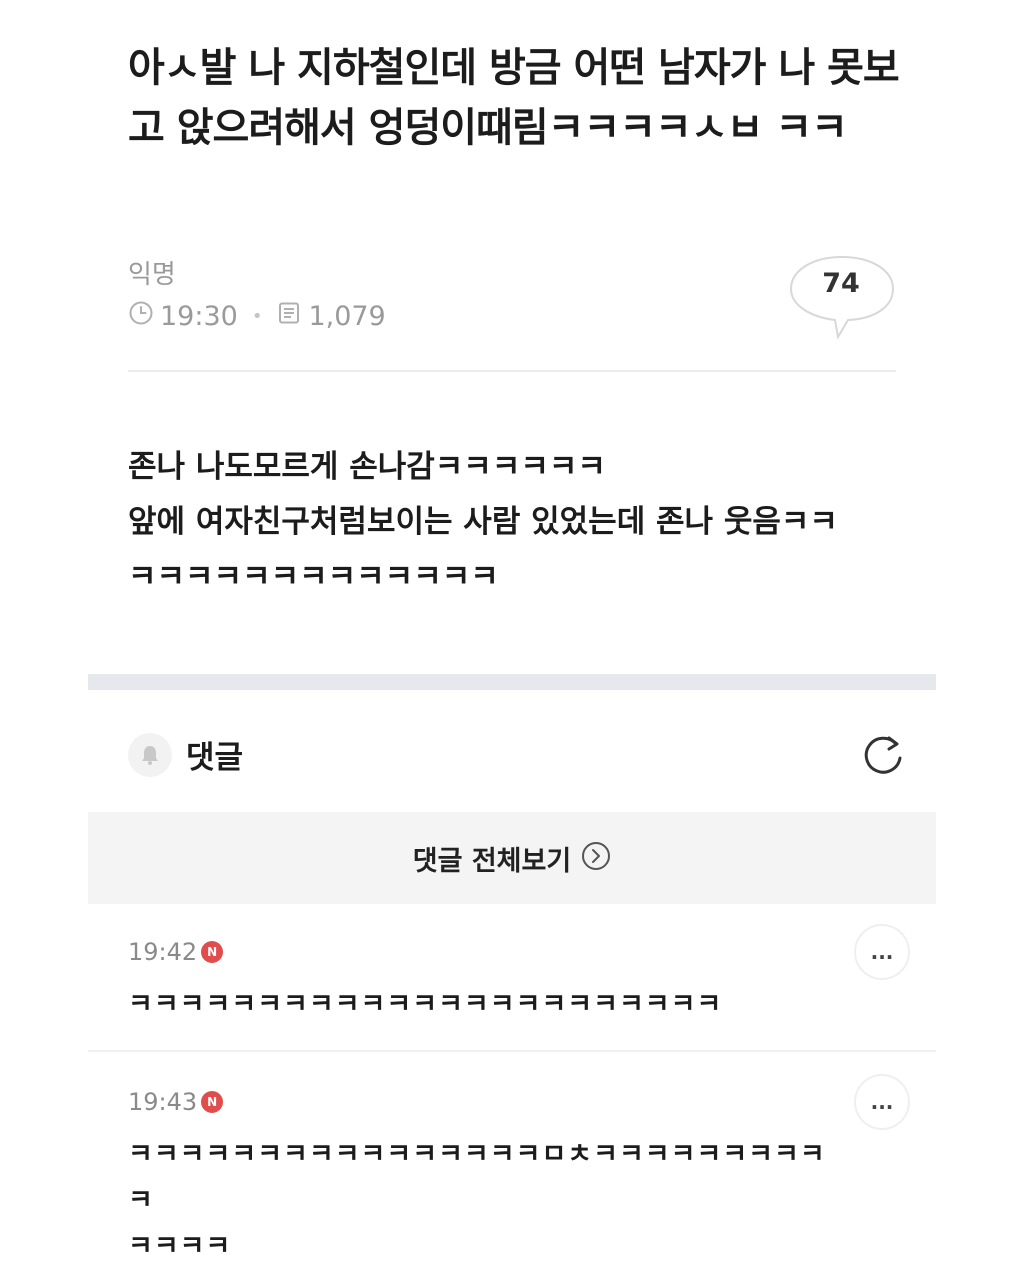 The image size is (1024, 1280). Describe the element at coordinates (289, 316) in the screenshot. I see `document-icon` at that location.